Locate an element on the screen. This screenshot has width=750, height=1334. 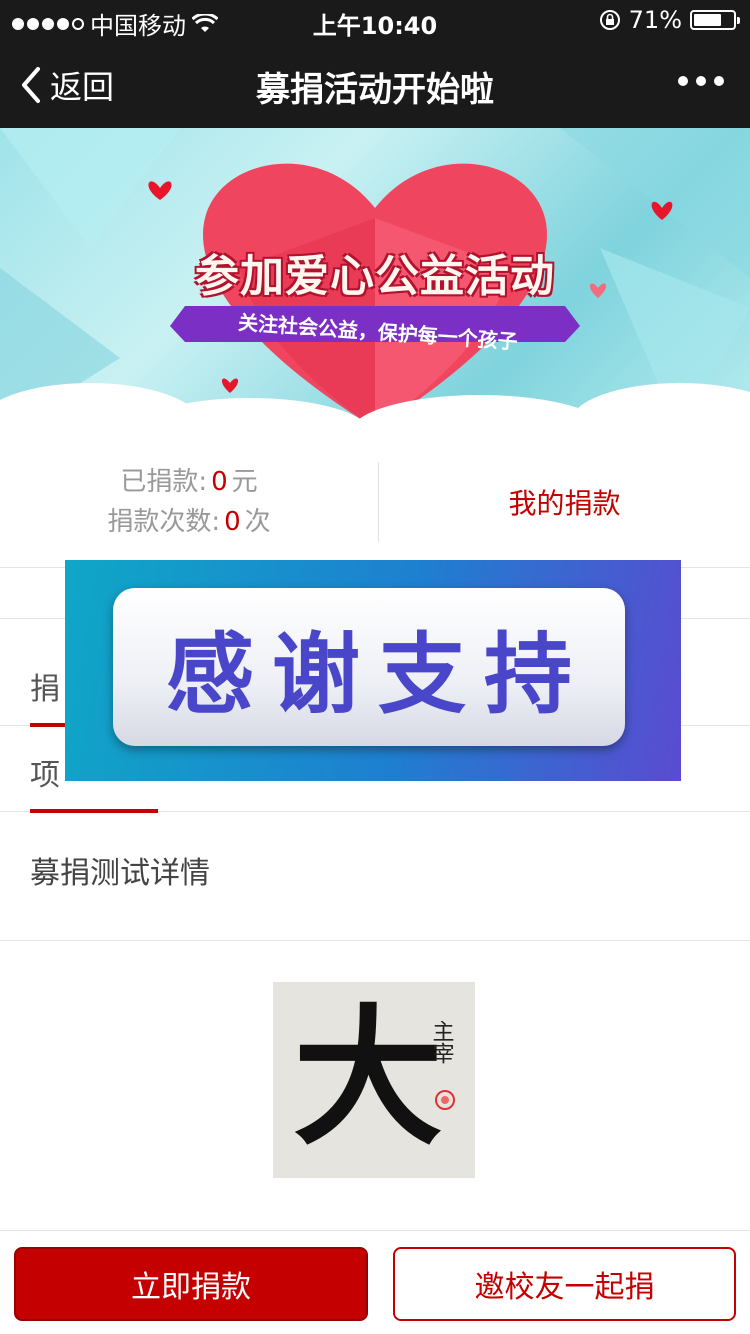
tab-donation-label: 捐 is located at coordinates (45, 689).